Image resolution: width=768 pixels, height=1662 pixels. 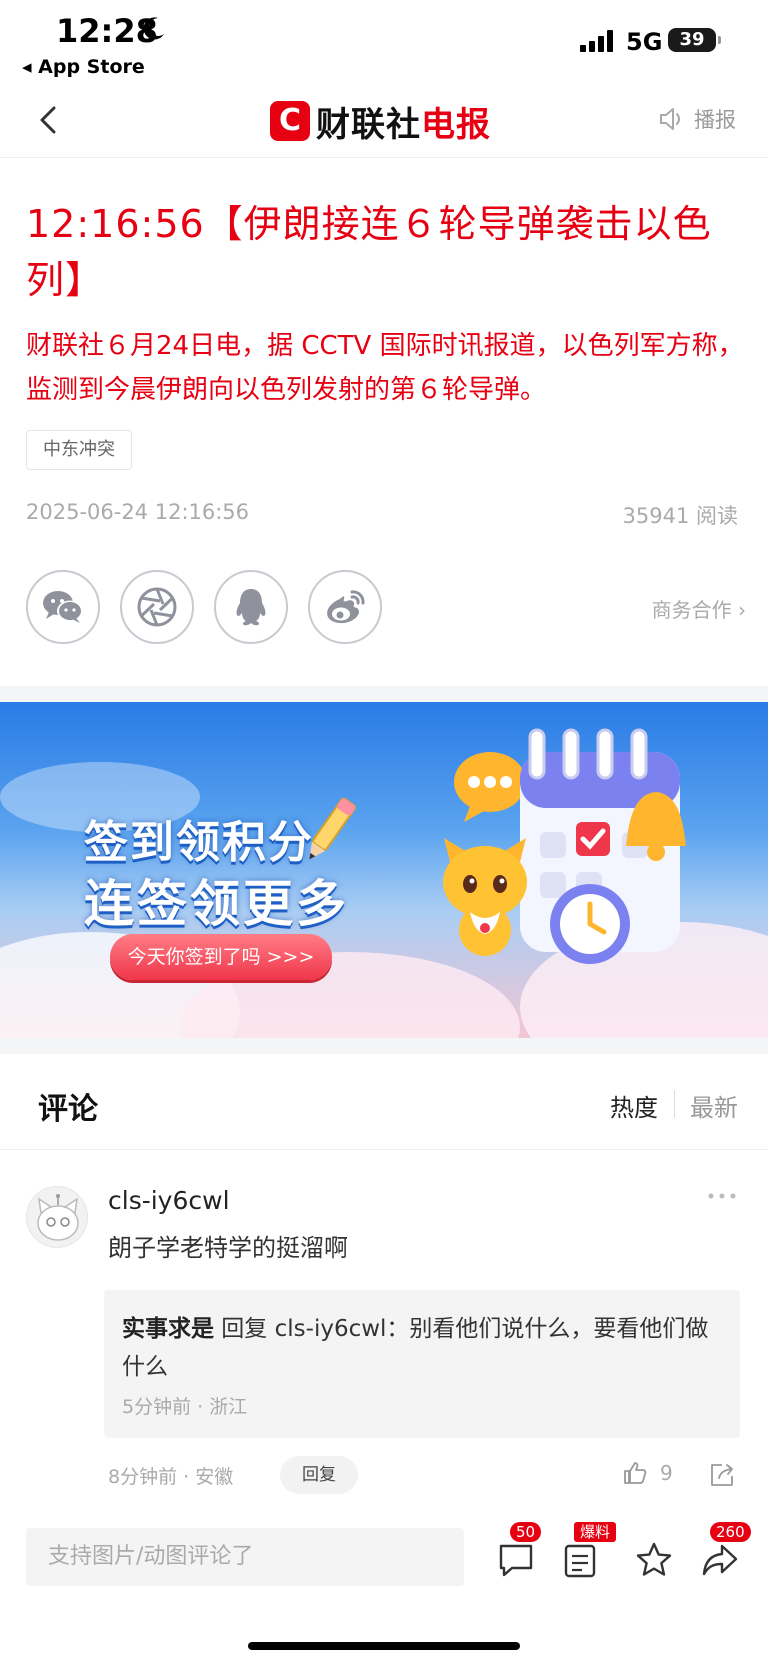 I want to click on battery-indicator: 39, so click(x=694, y=40).